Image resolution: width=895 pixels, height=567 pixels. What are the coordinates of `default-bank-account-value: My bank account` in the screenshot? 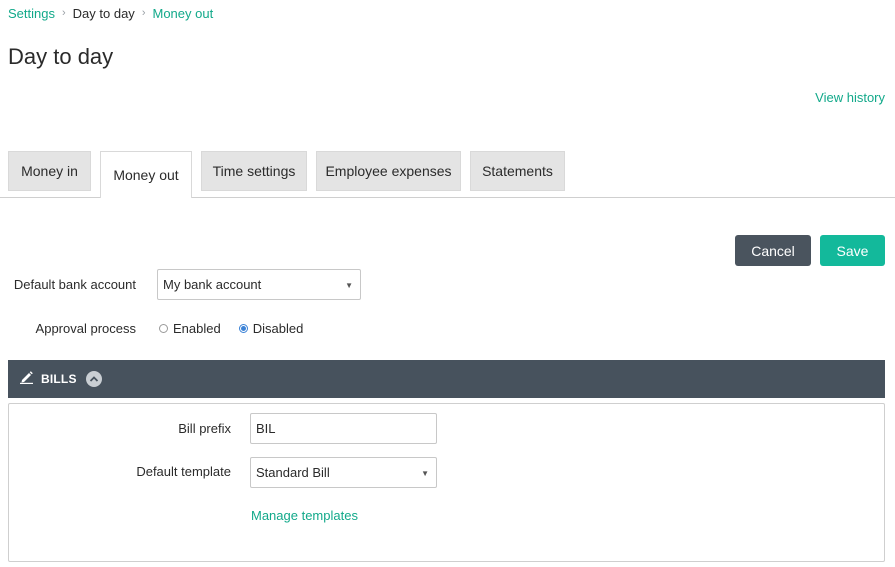 It's located at (212, 284).